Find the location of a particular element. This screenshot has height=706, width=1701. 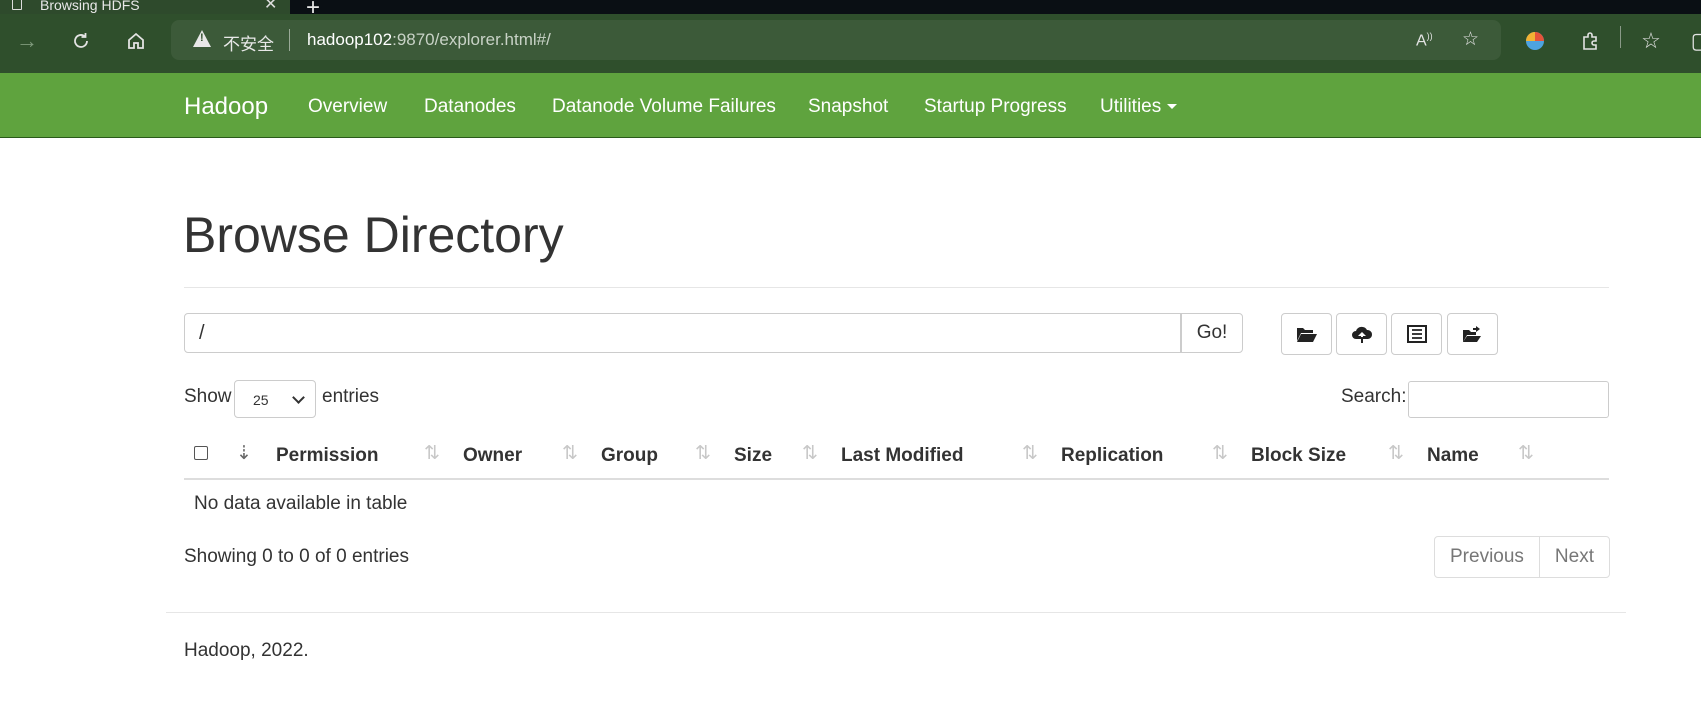

list-icon is located at coordinates (1416, 334).